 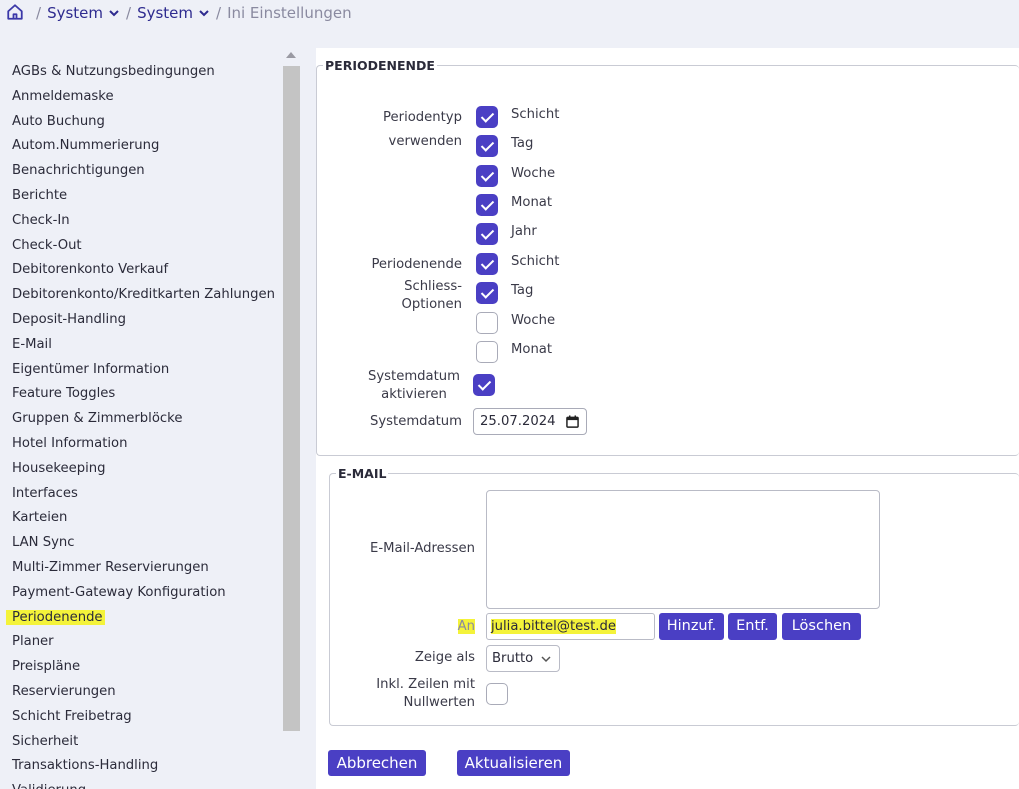 I want to click on sidebar-item: Interfaces, so click(x=140, y=494).